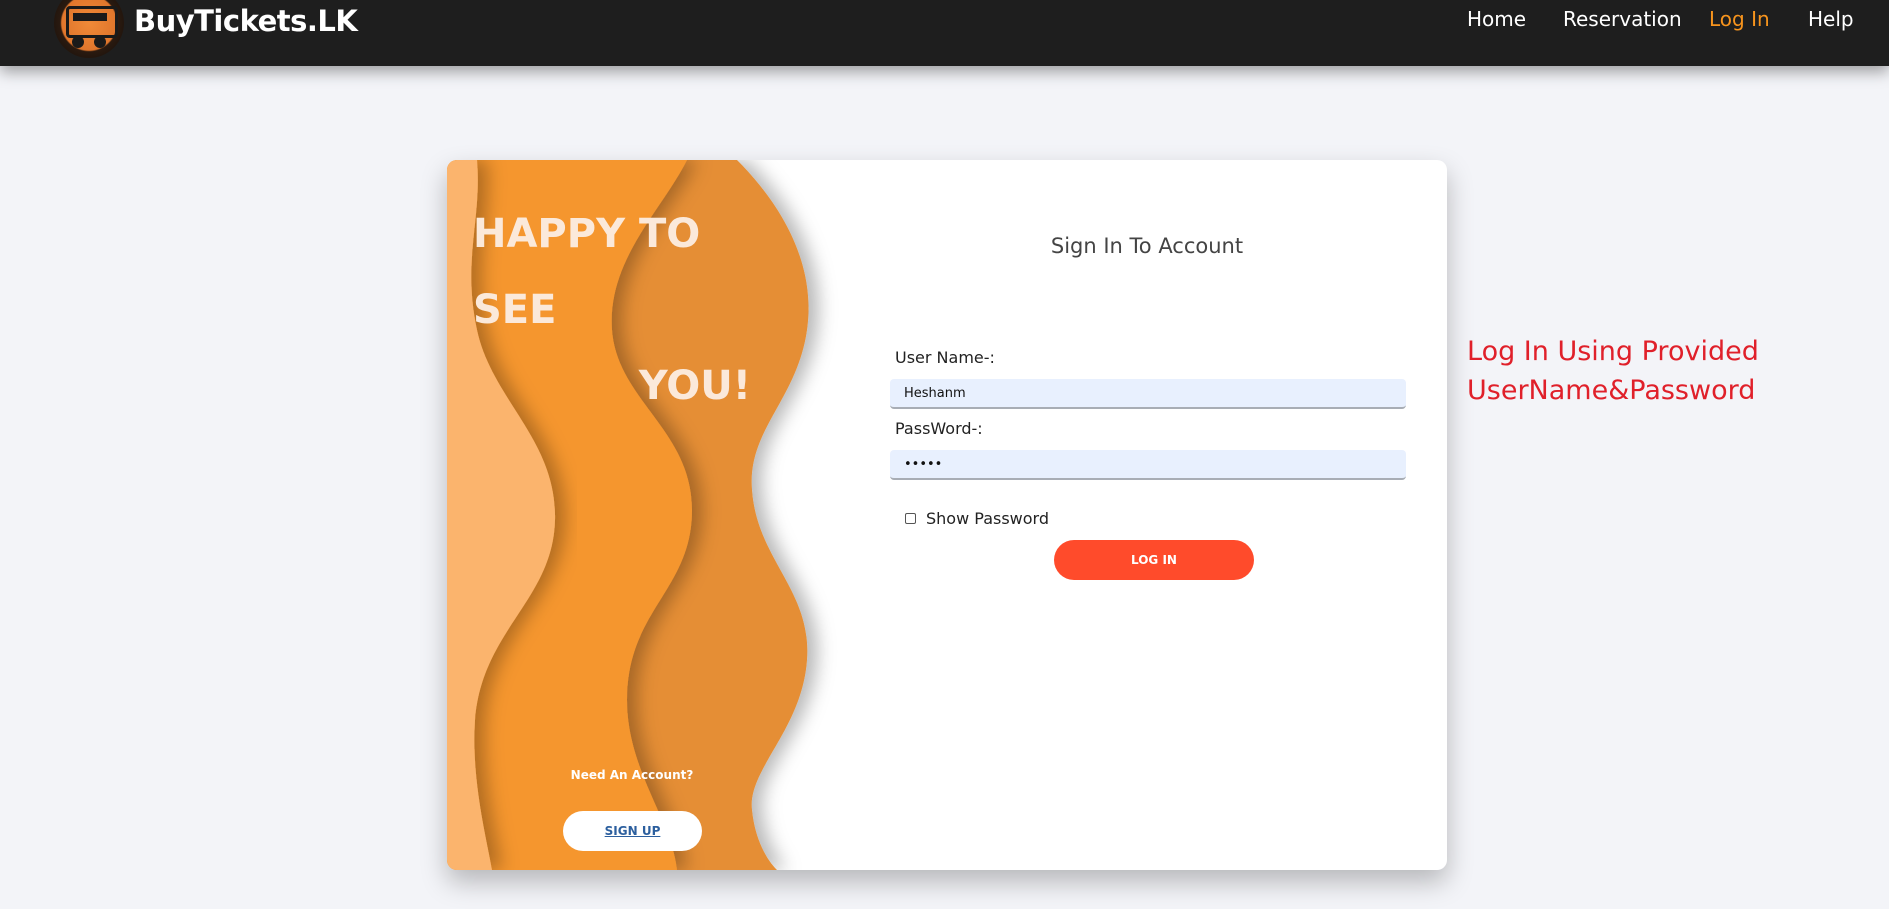 The image size is (1889, 909). I want to click on tram-logo-icon, so click(89, 29).